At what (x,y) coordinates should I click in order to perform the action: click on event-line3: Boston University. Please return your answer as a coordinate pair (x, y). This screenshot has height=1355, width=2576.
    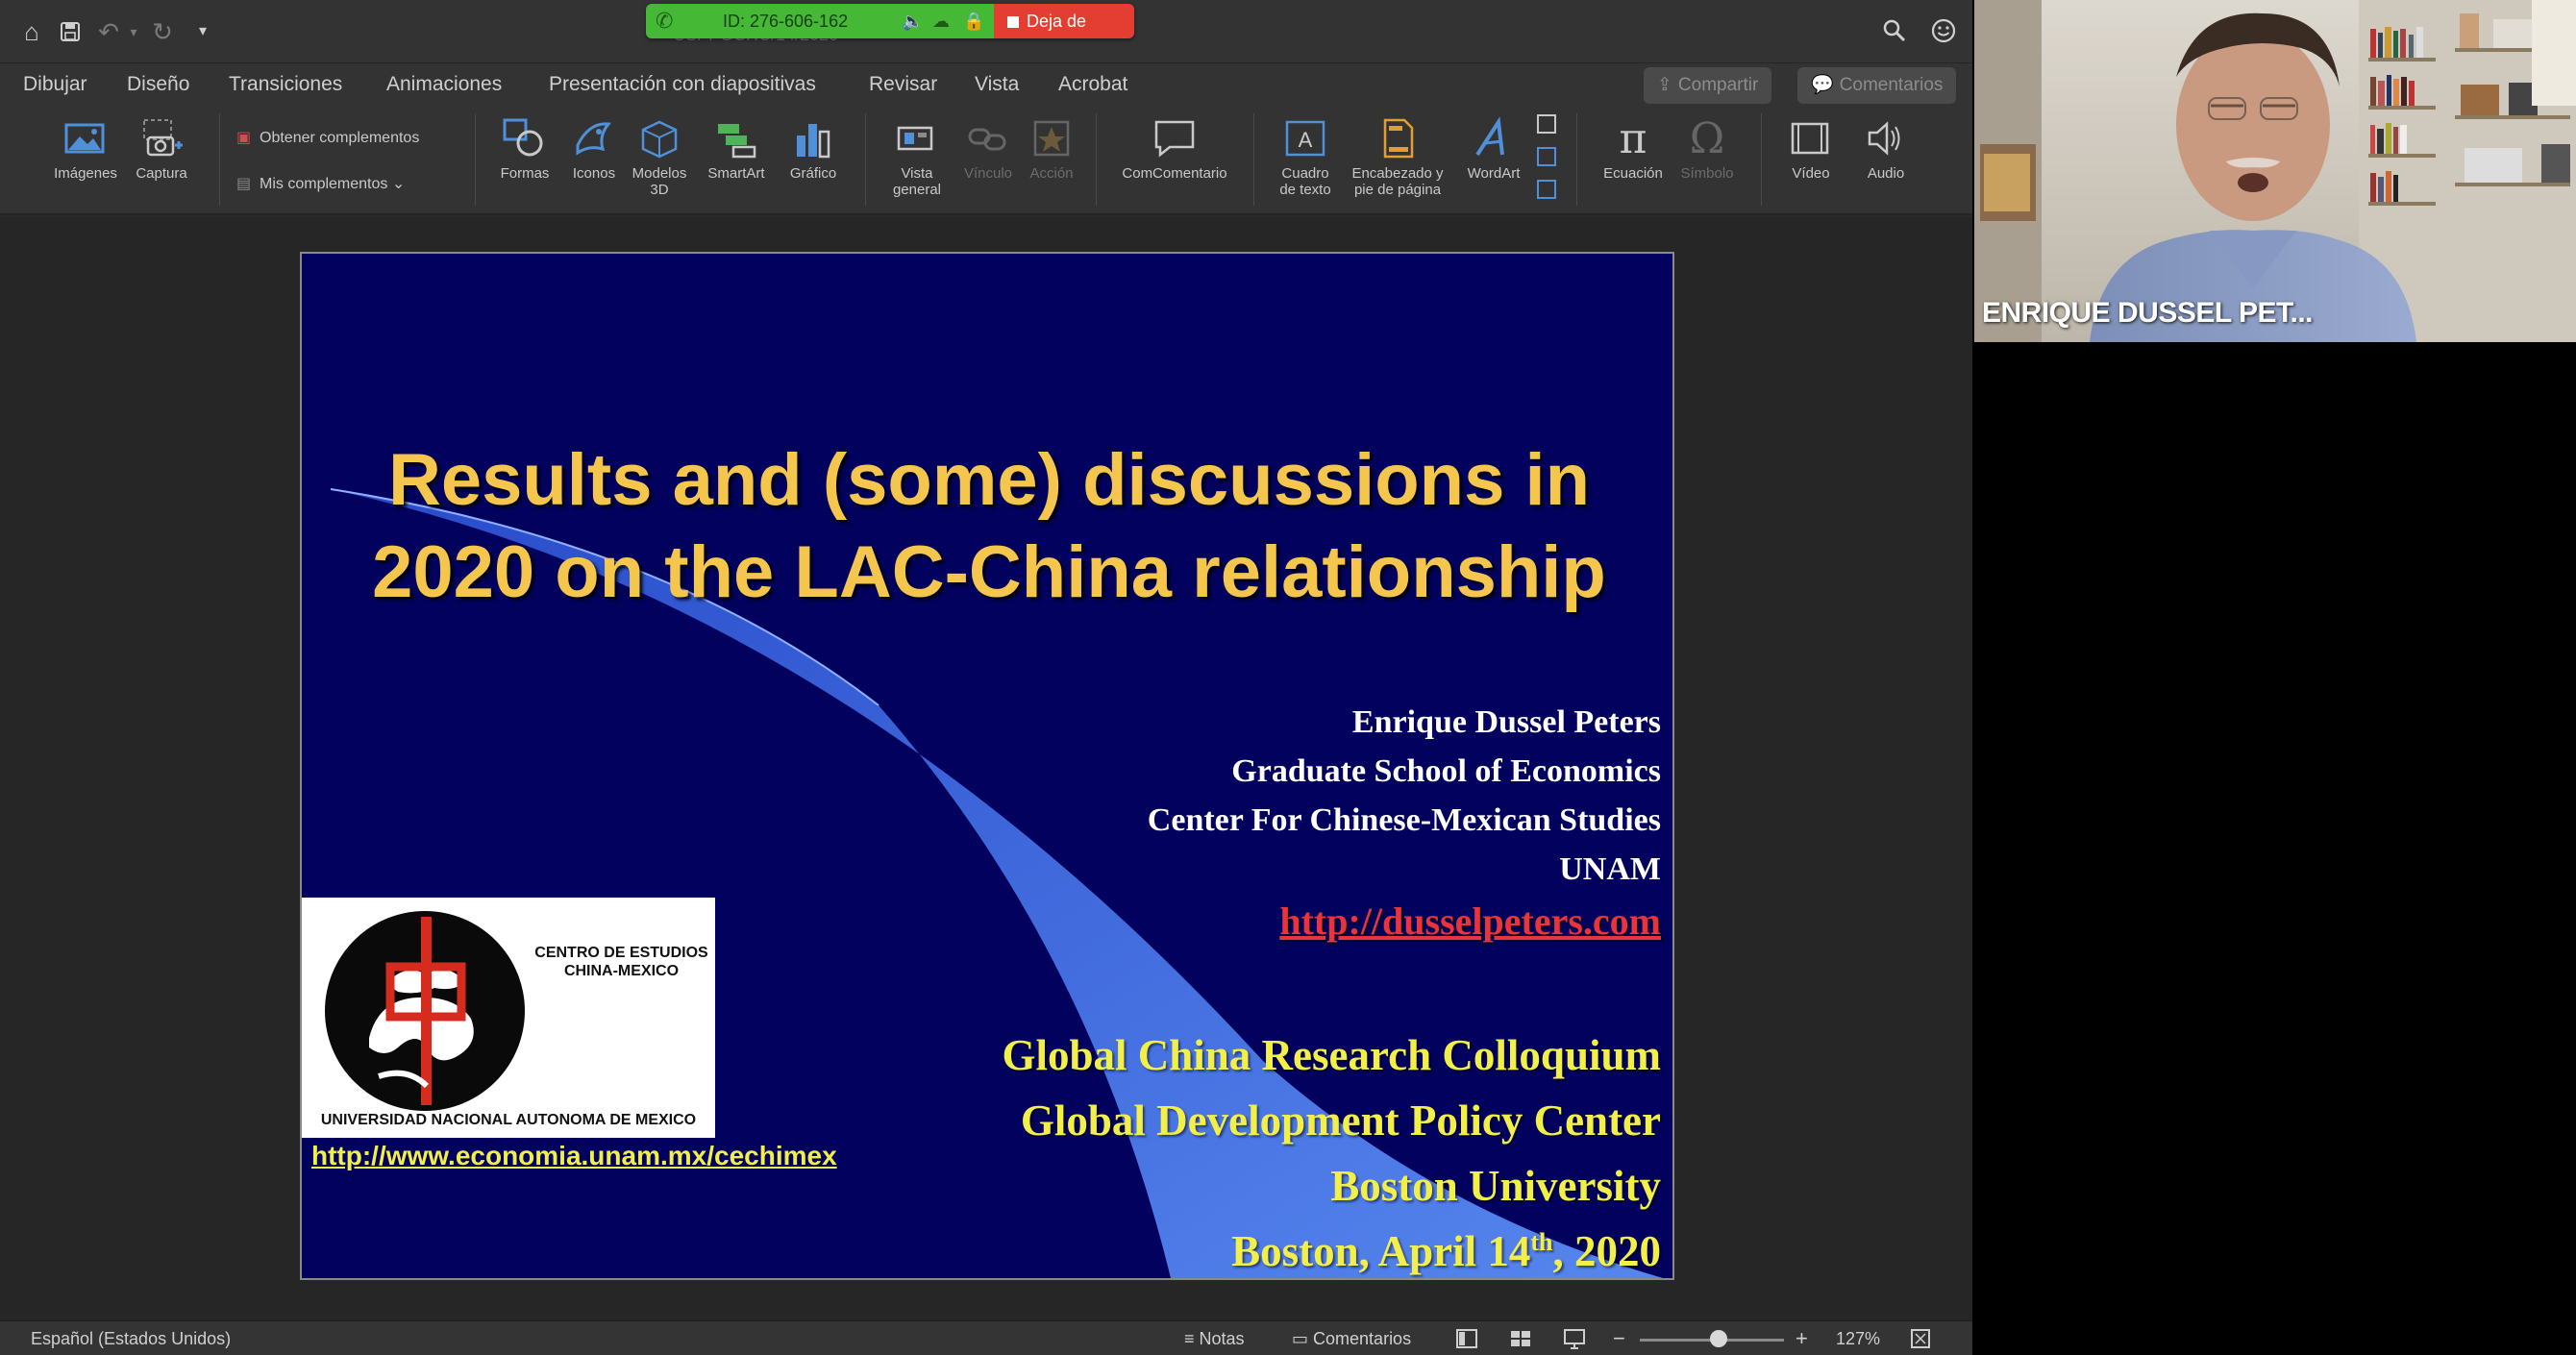
    Looking at the image, I should click on (1495, 1186).